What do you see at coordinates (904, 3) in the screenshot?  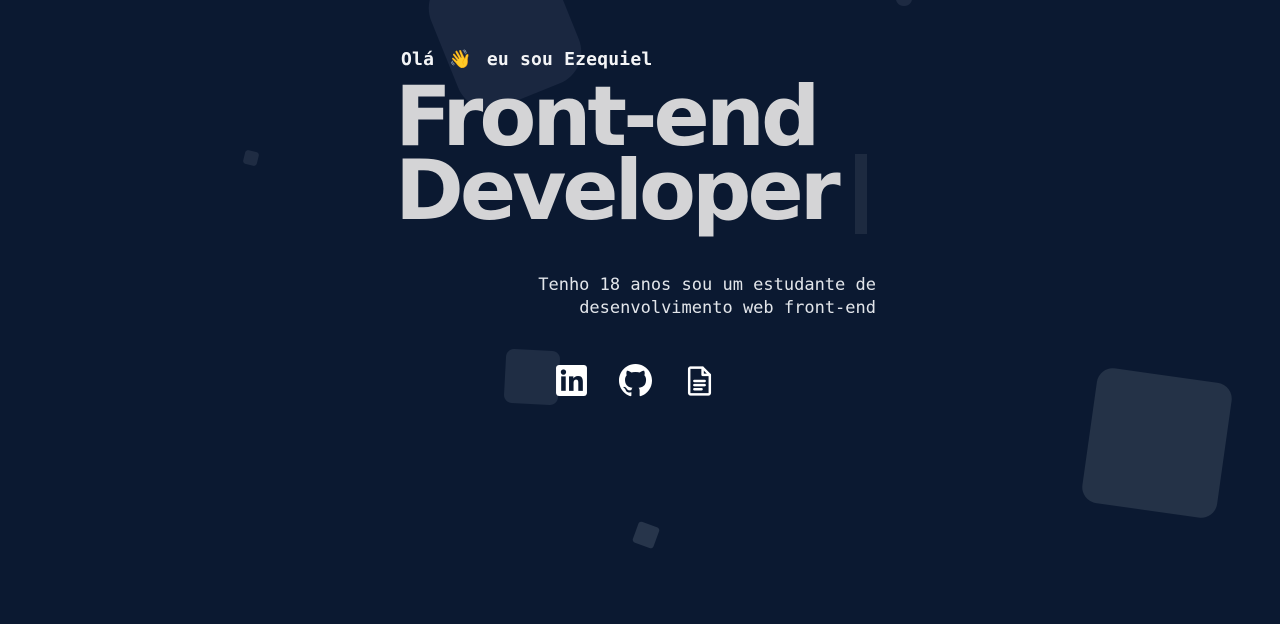 I see `decorative-dot-top` at bounding box center [904, 3].